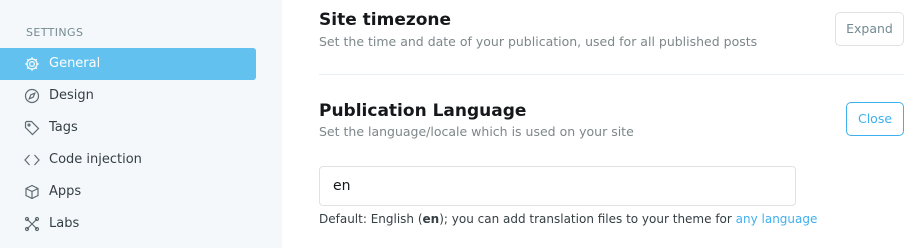 This screenshot has width=920, height=248. Describe the element at coordinates (777, 219) in the screenshot. I see `any-language-link: any language` at that location.